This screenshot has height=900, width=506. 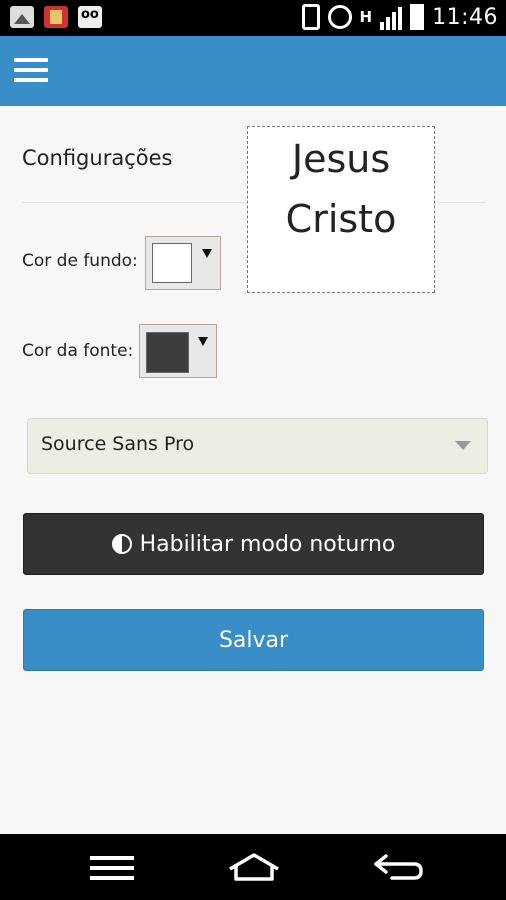 I want to click on background-color-swatch, so click(x=172, y=263).